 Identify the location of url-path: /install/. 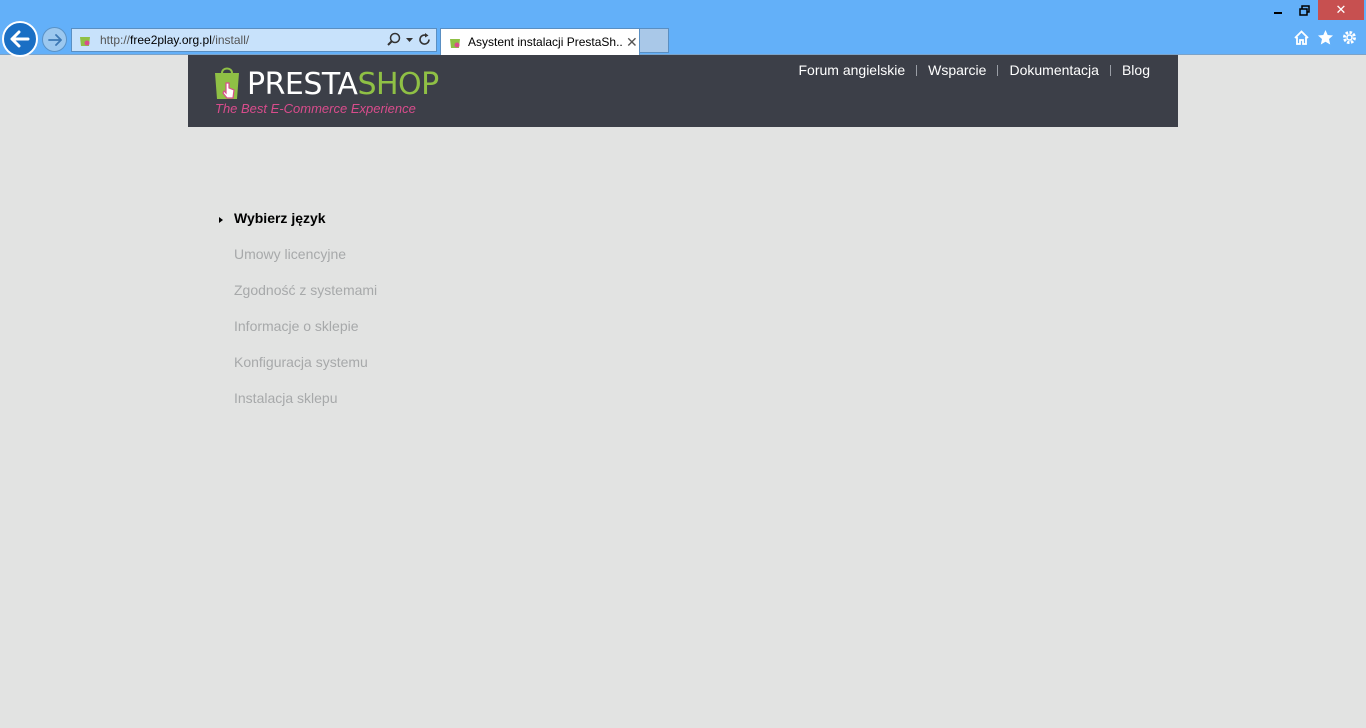
(230, 40).